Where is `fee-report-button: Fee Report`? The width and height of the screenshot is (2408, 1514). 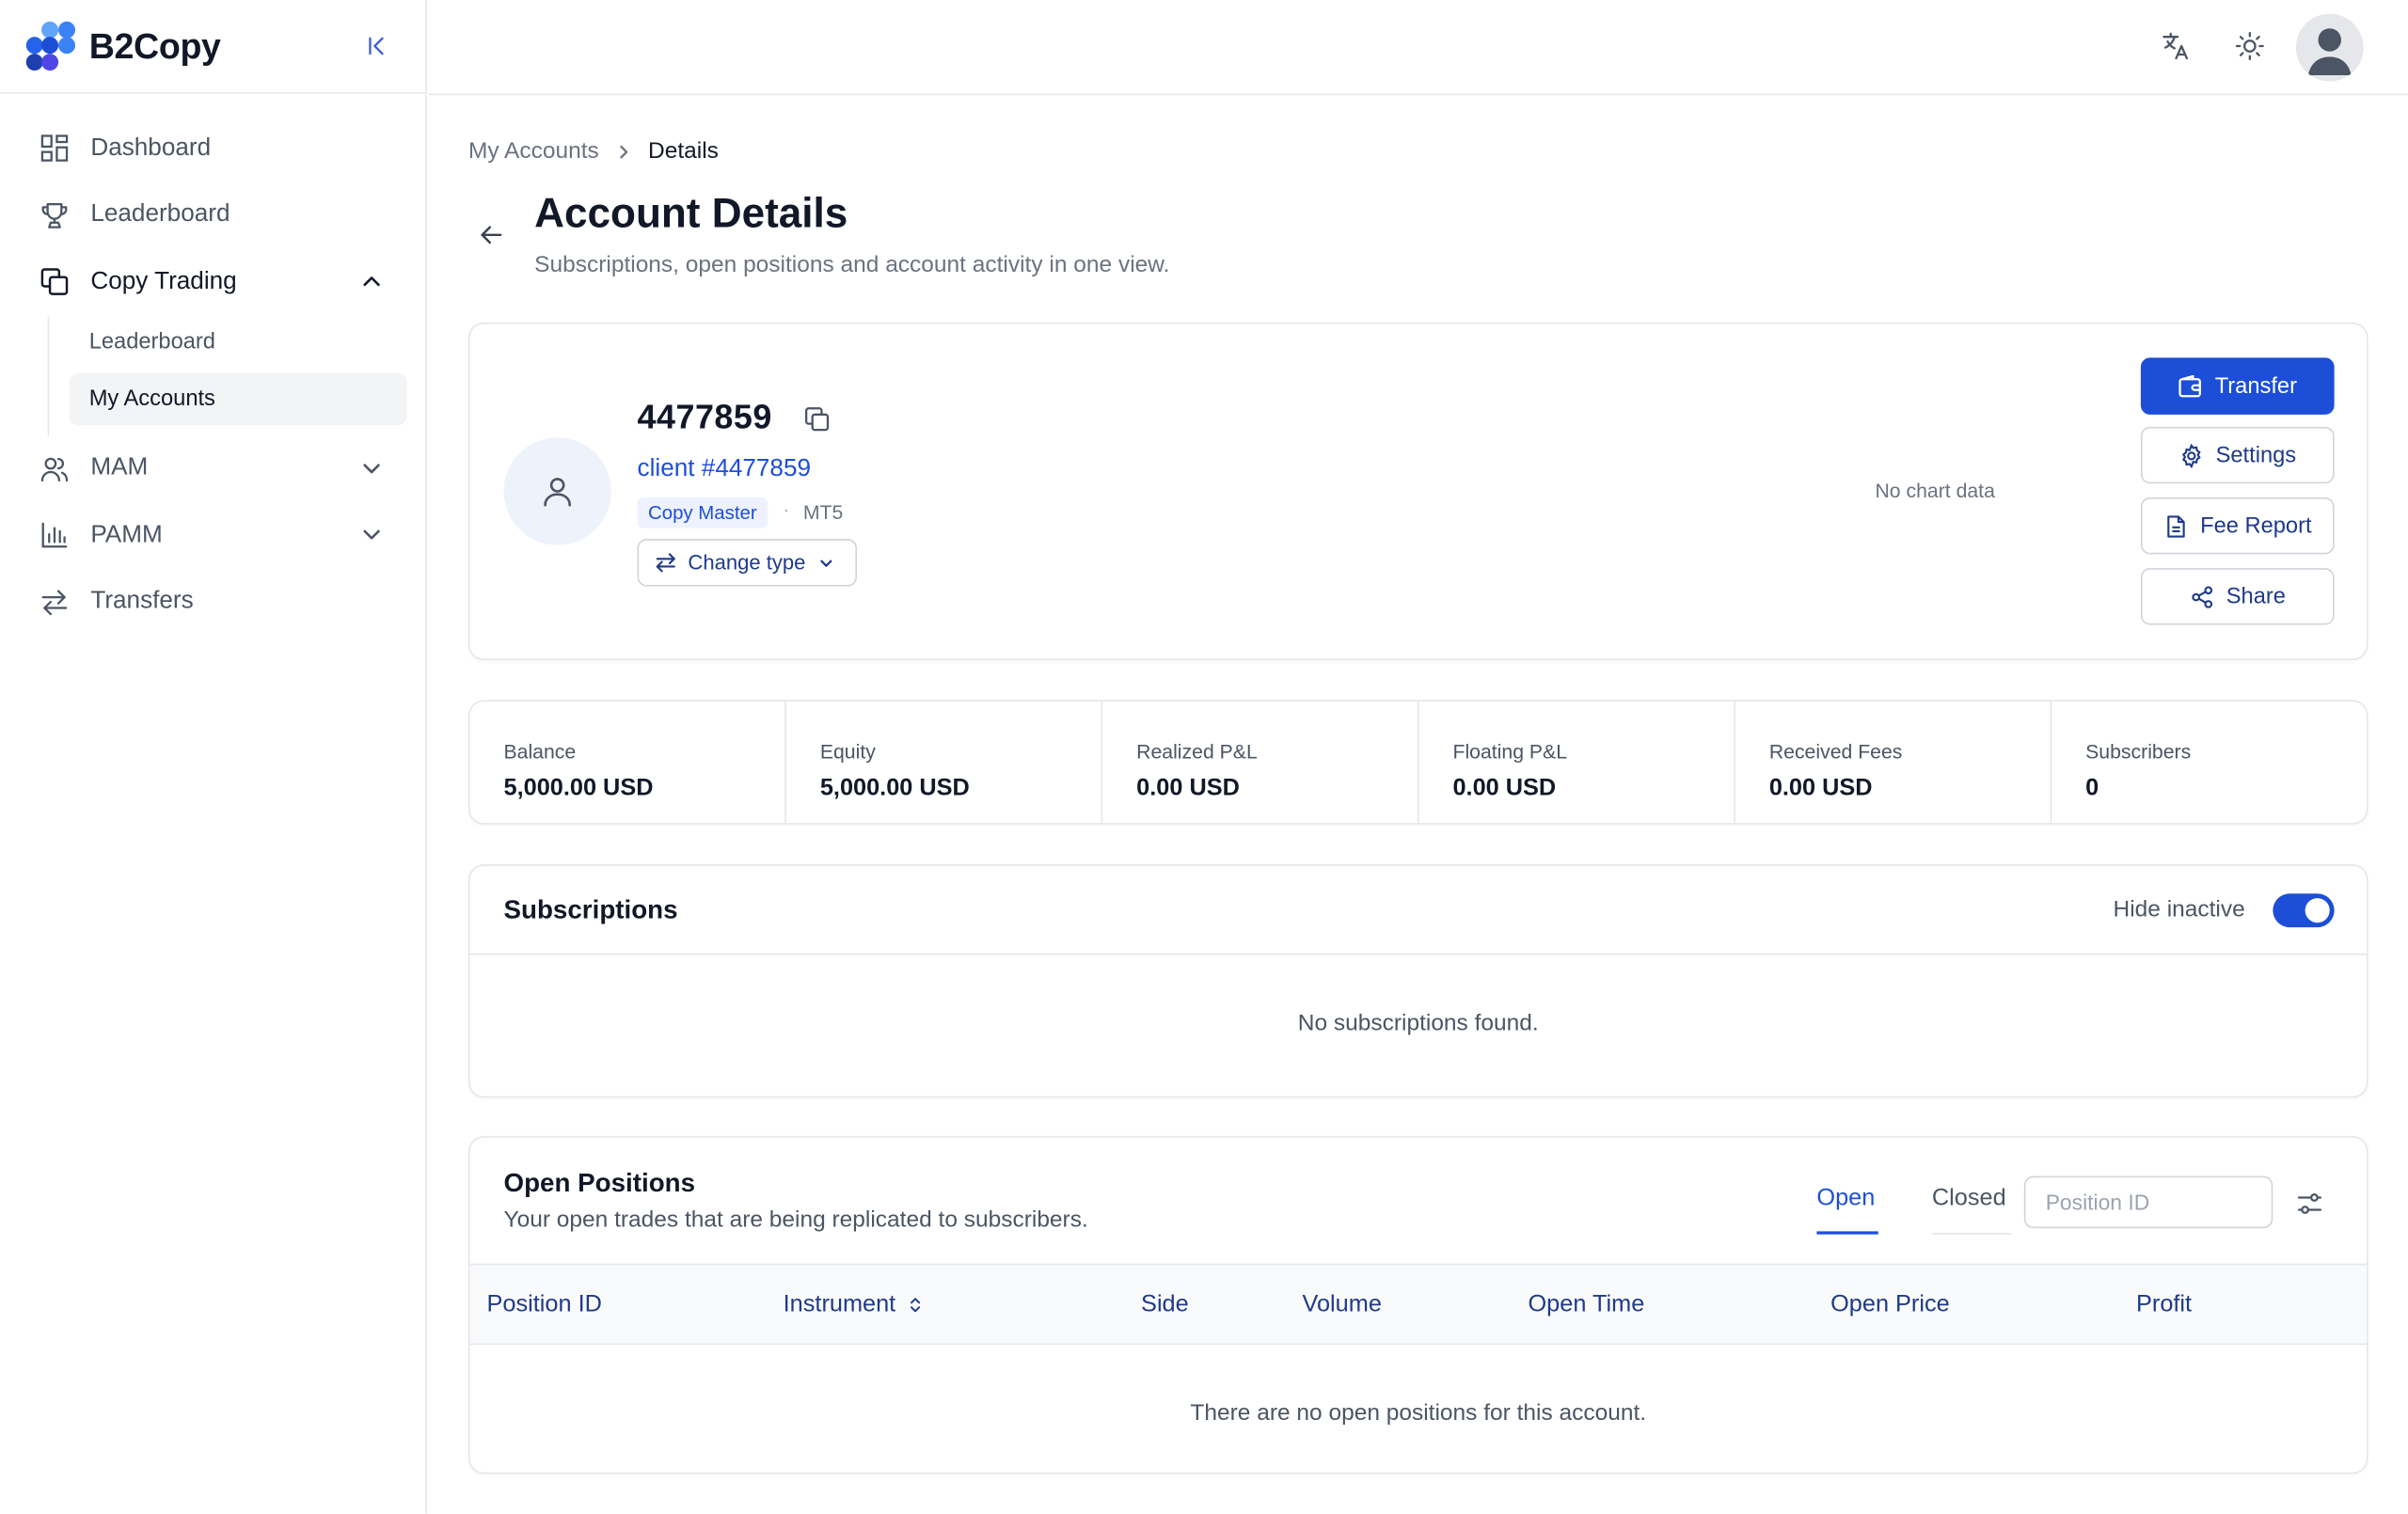
fee-report-button: Fee Report is located at coordinates (2238, 526).